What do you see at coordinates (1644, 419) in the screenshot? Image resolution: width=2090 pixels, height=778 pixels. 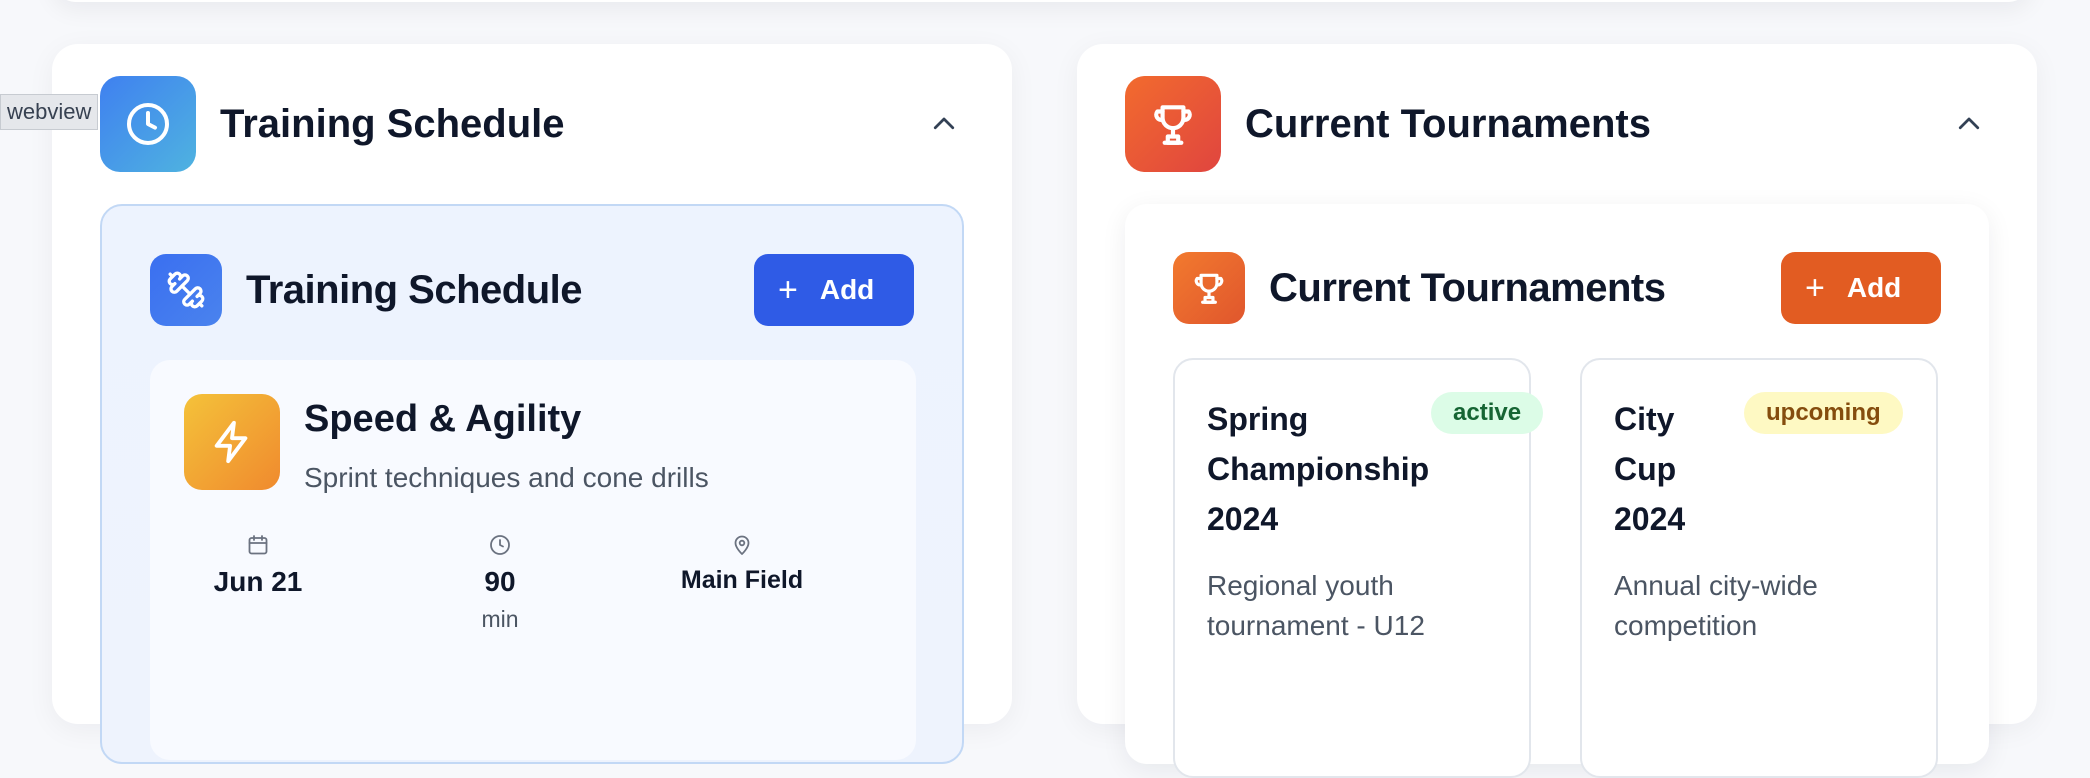 I see `tournament-name-line: City` at bounding box center [1644, 419].